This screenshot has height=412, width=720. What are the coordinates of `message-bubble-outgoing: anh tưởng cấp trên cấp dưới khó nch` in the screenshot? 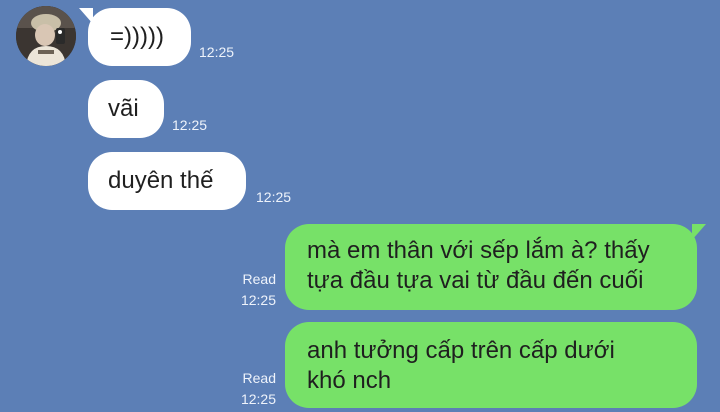 It's located at (491, 365).